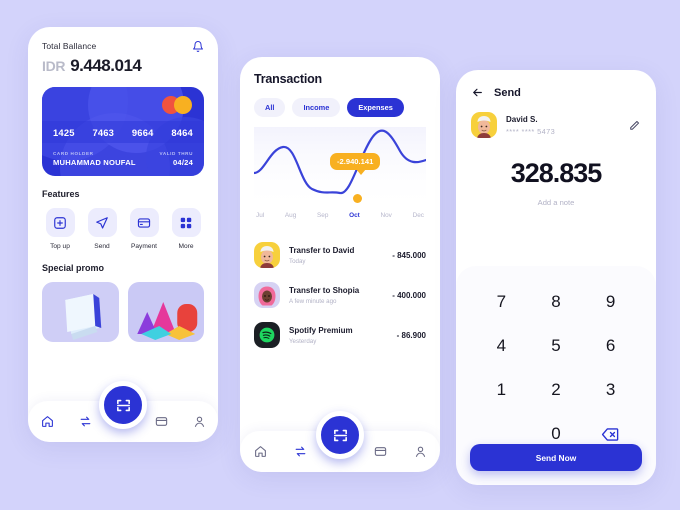  I want to click on feature-label: Payment, so click(144, 246).